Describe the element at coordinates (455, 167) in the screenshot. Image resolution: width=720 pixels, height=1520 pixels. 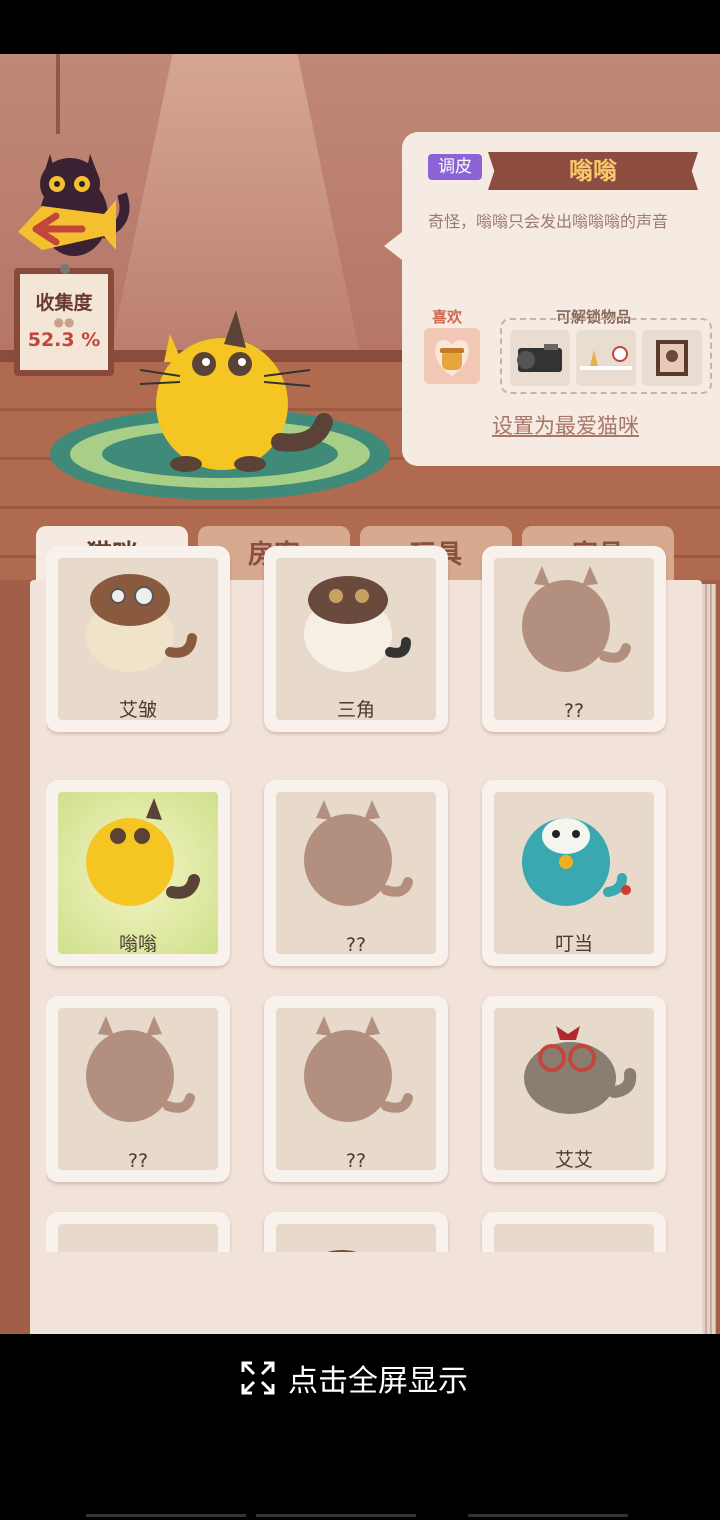
I see `personality-tag: 调皮` at that location.